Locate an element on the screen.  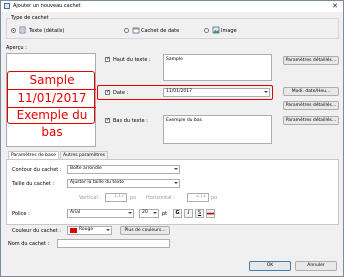
tab-other-settings: Autres paramètres is located at coordinates (84, 155).